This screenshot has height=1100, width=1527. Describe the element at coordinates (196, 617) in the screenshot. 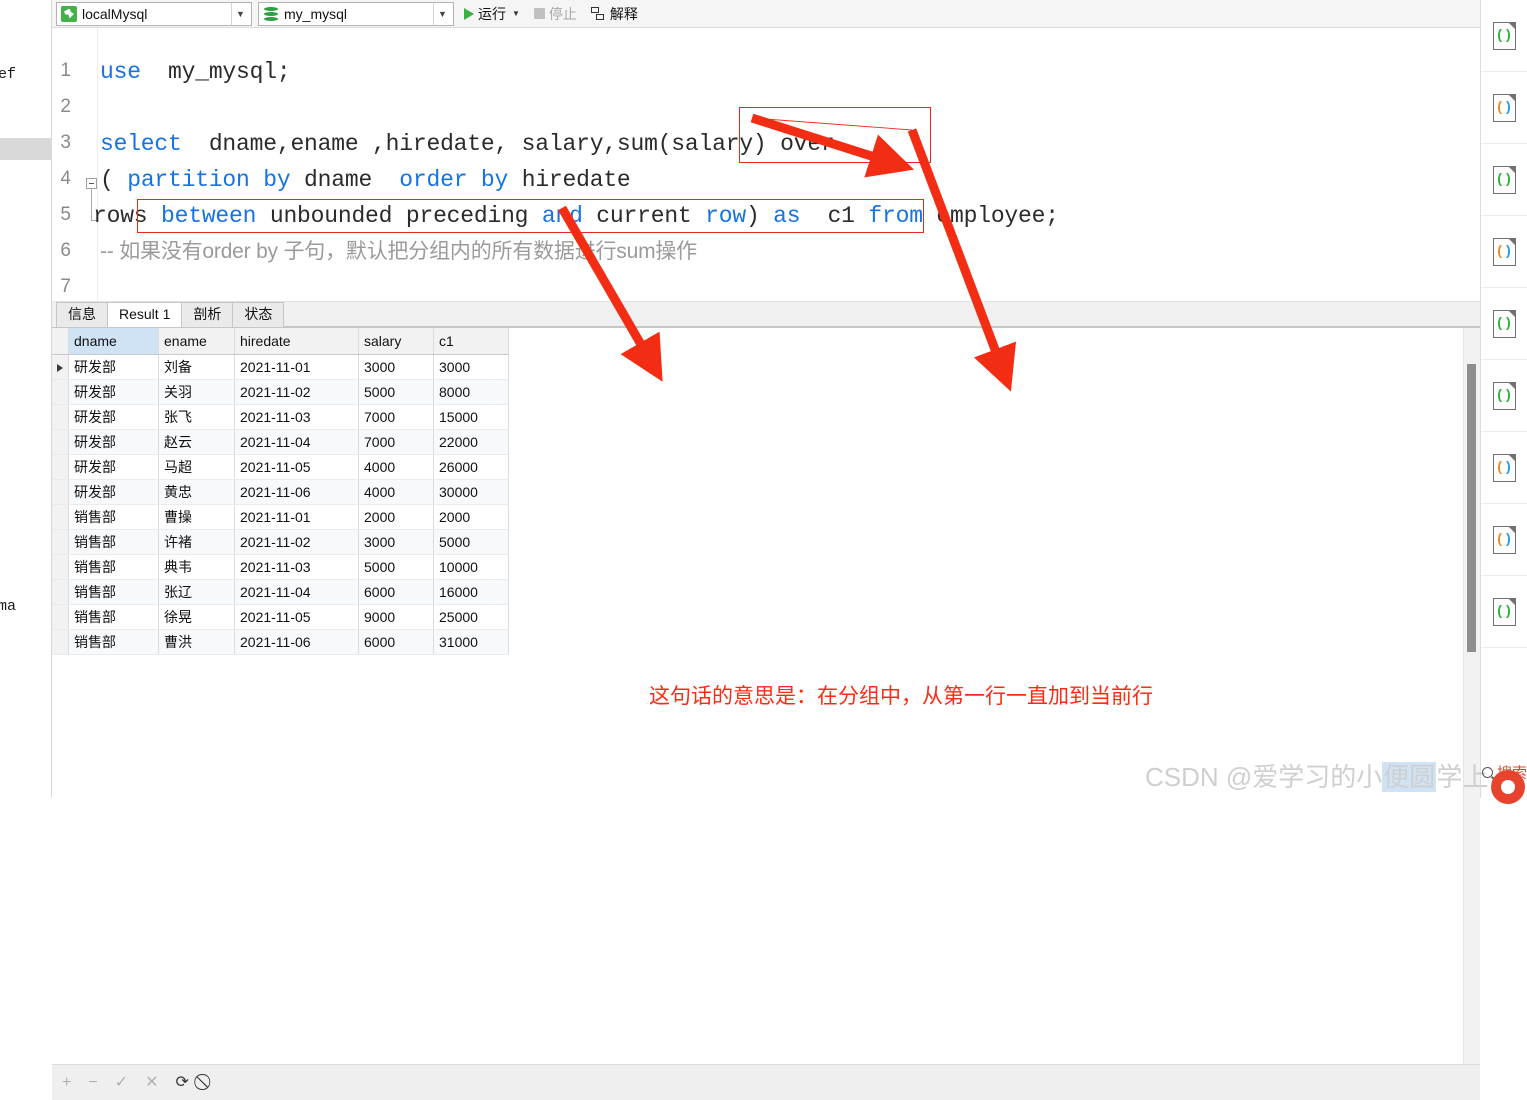

I see `cell-ename: 徐晃` at that location.